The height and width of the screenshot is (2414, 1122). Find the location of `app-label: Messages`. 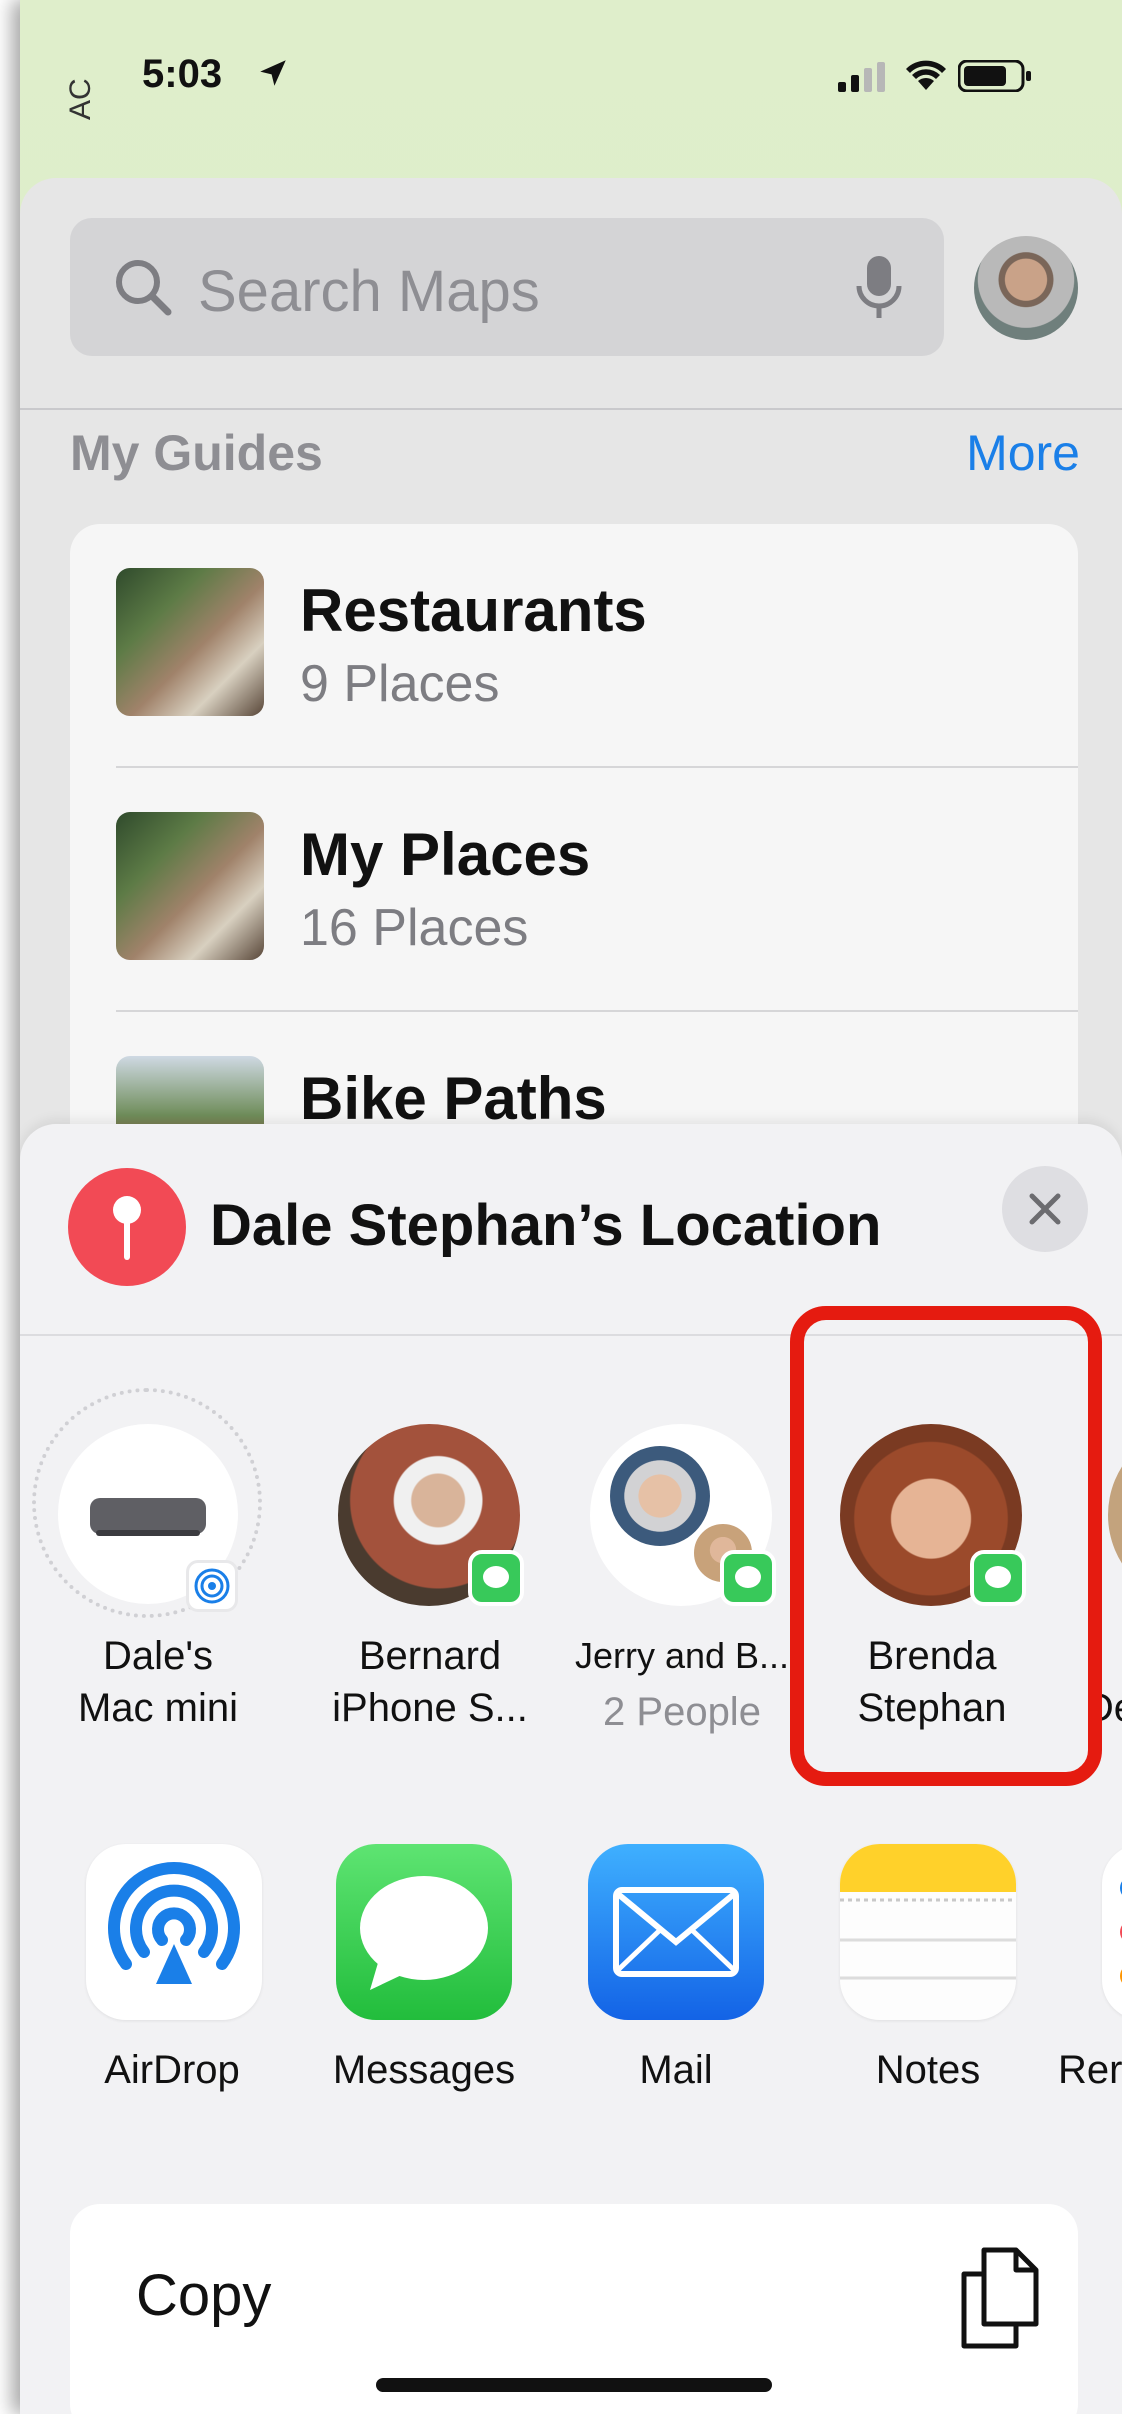

app-label: Messages is located at coordinates (424, 2070).